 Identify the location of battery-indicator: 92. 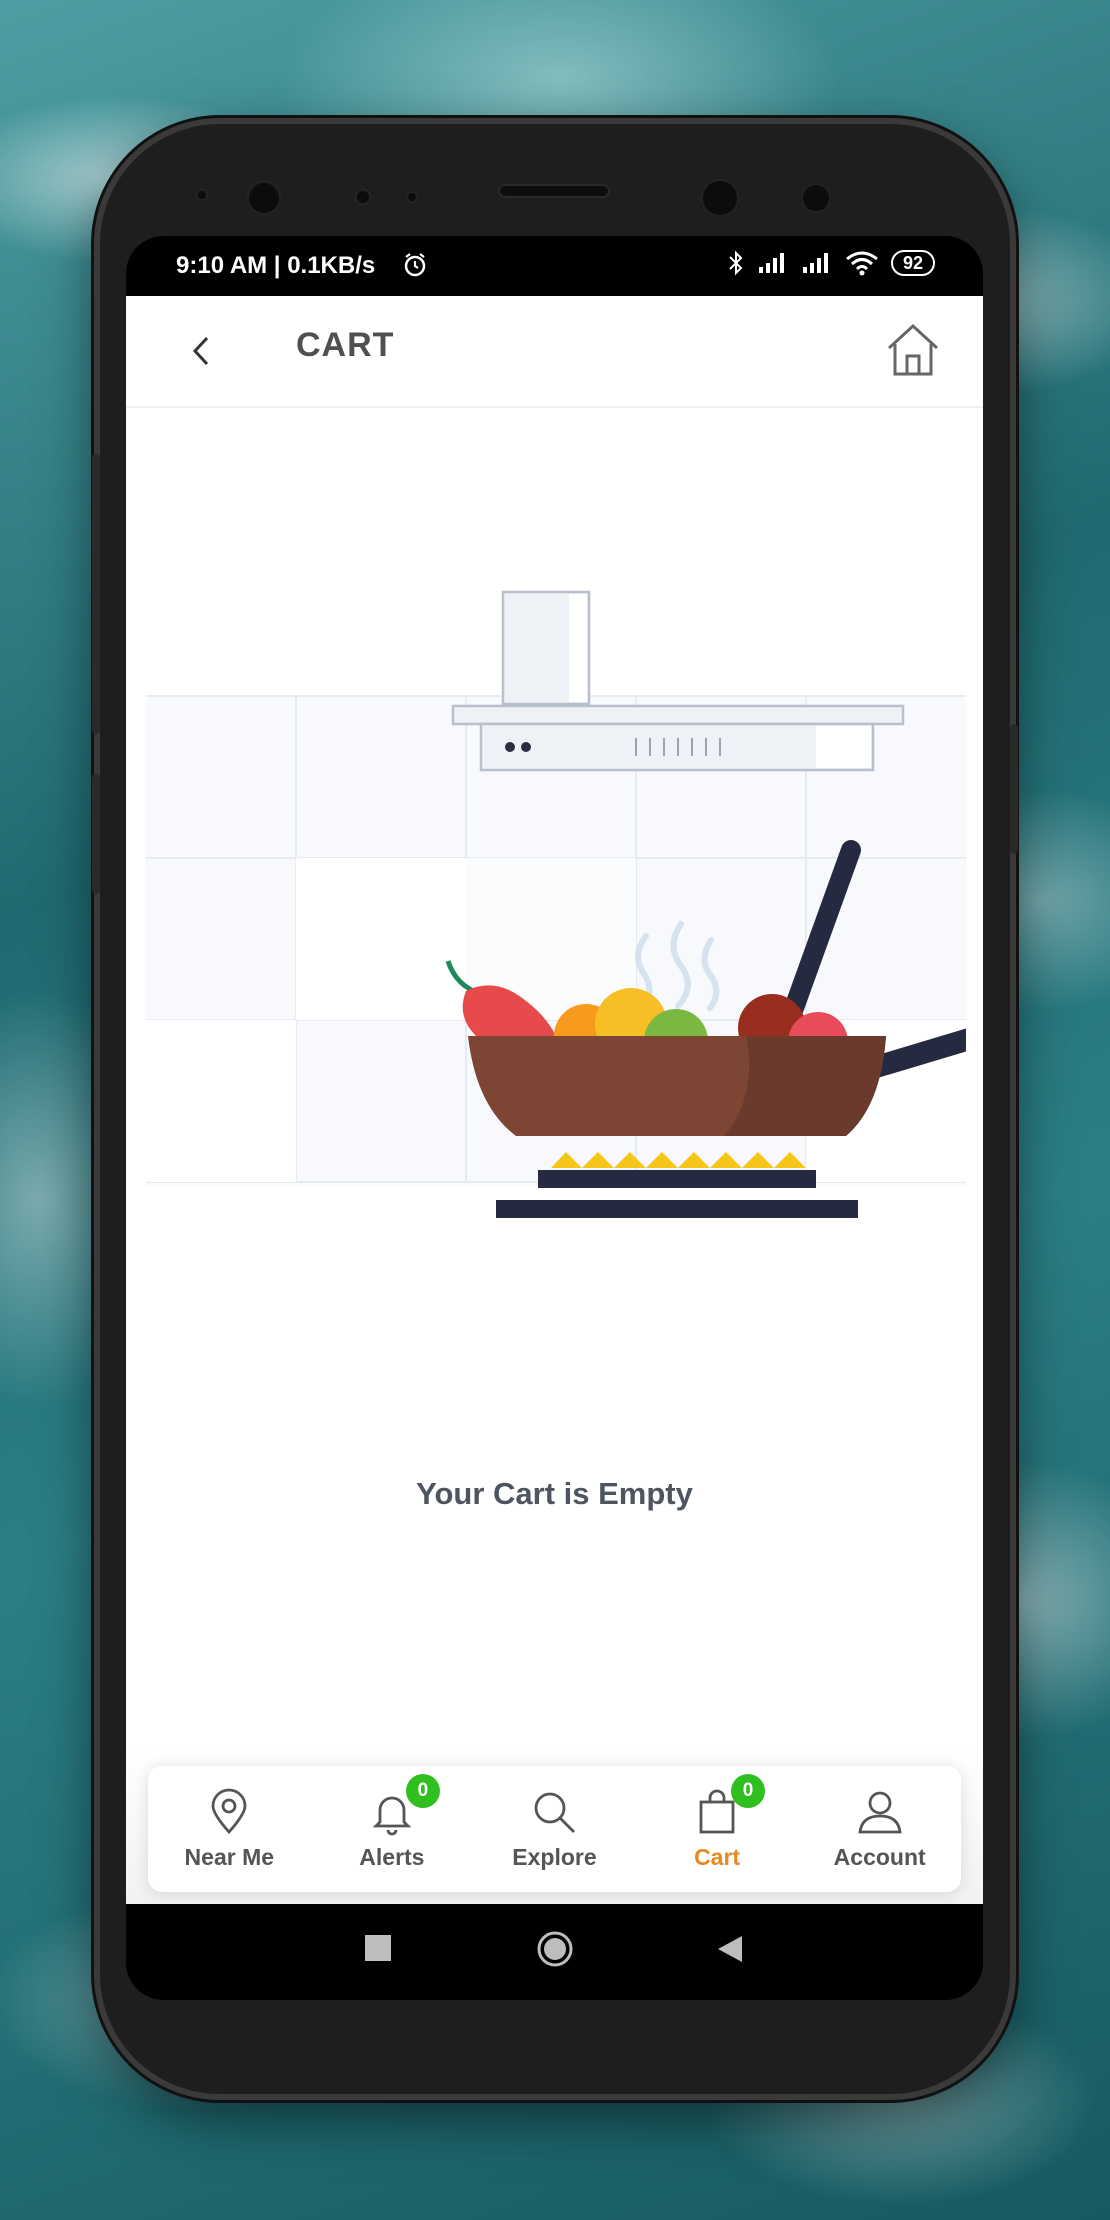
(912, 263).